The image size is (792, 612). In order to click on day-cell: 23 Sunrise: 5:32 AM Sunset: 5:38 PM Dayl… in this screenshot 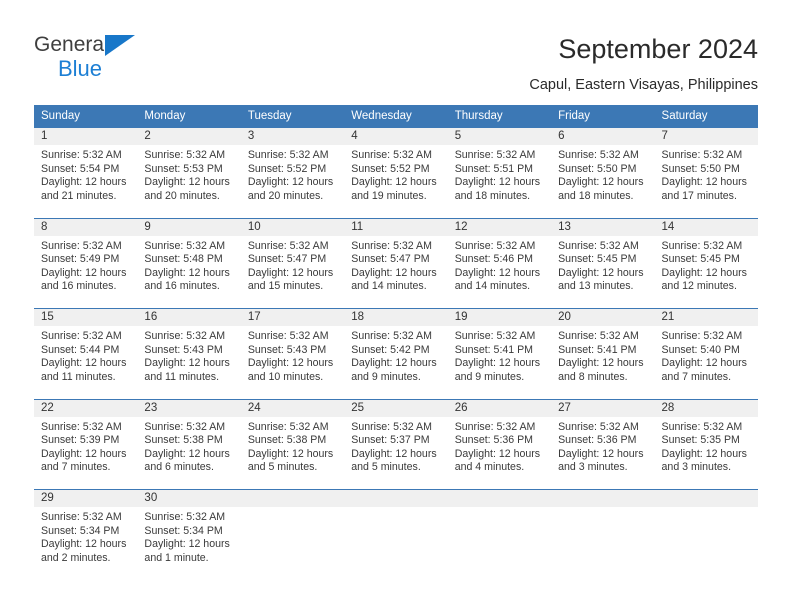, I will do `click(189, 440)`.